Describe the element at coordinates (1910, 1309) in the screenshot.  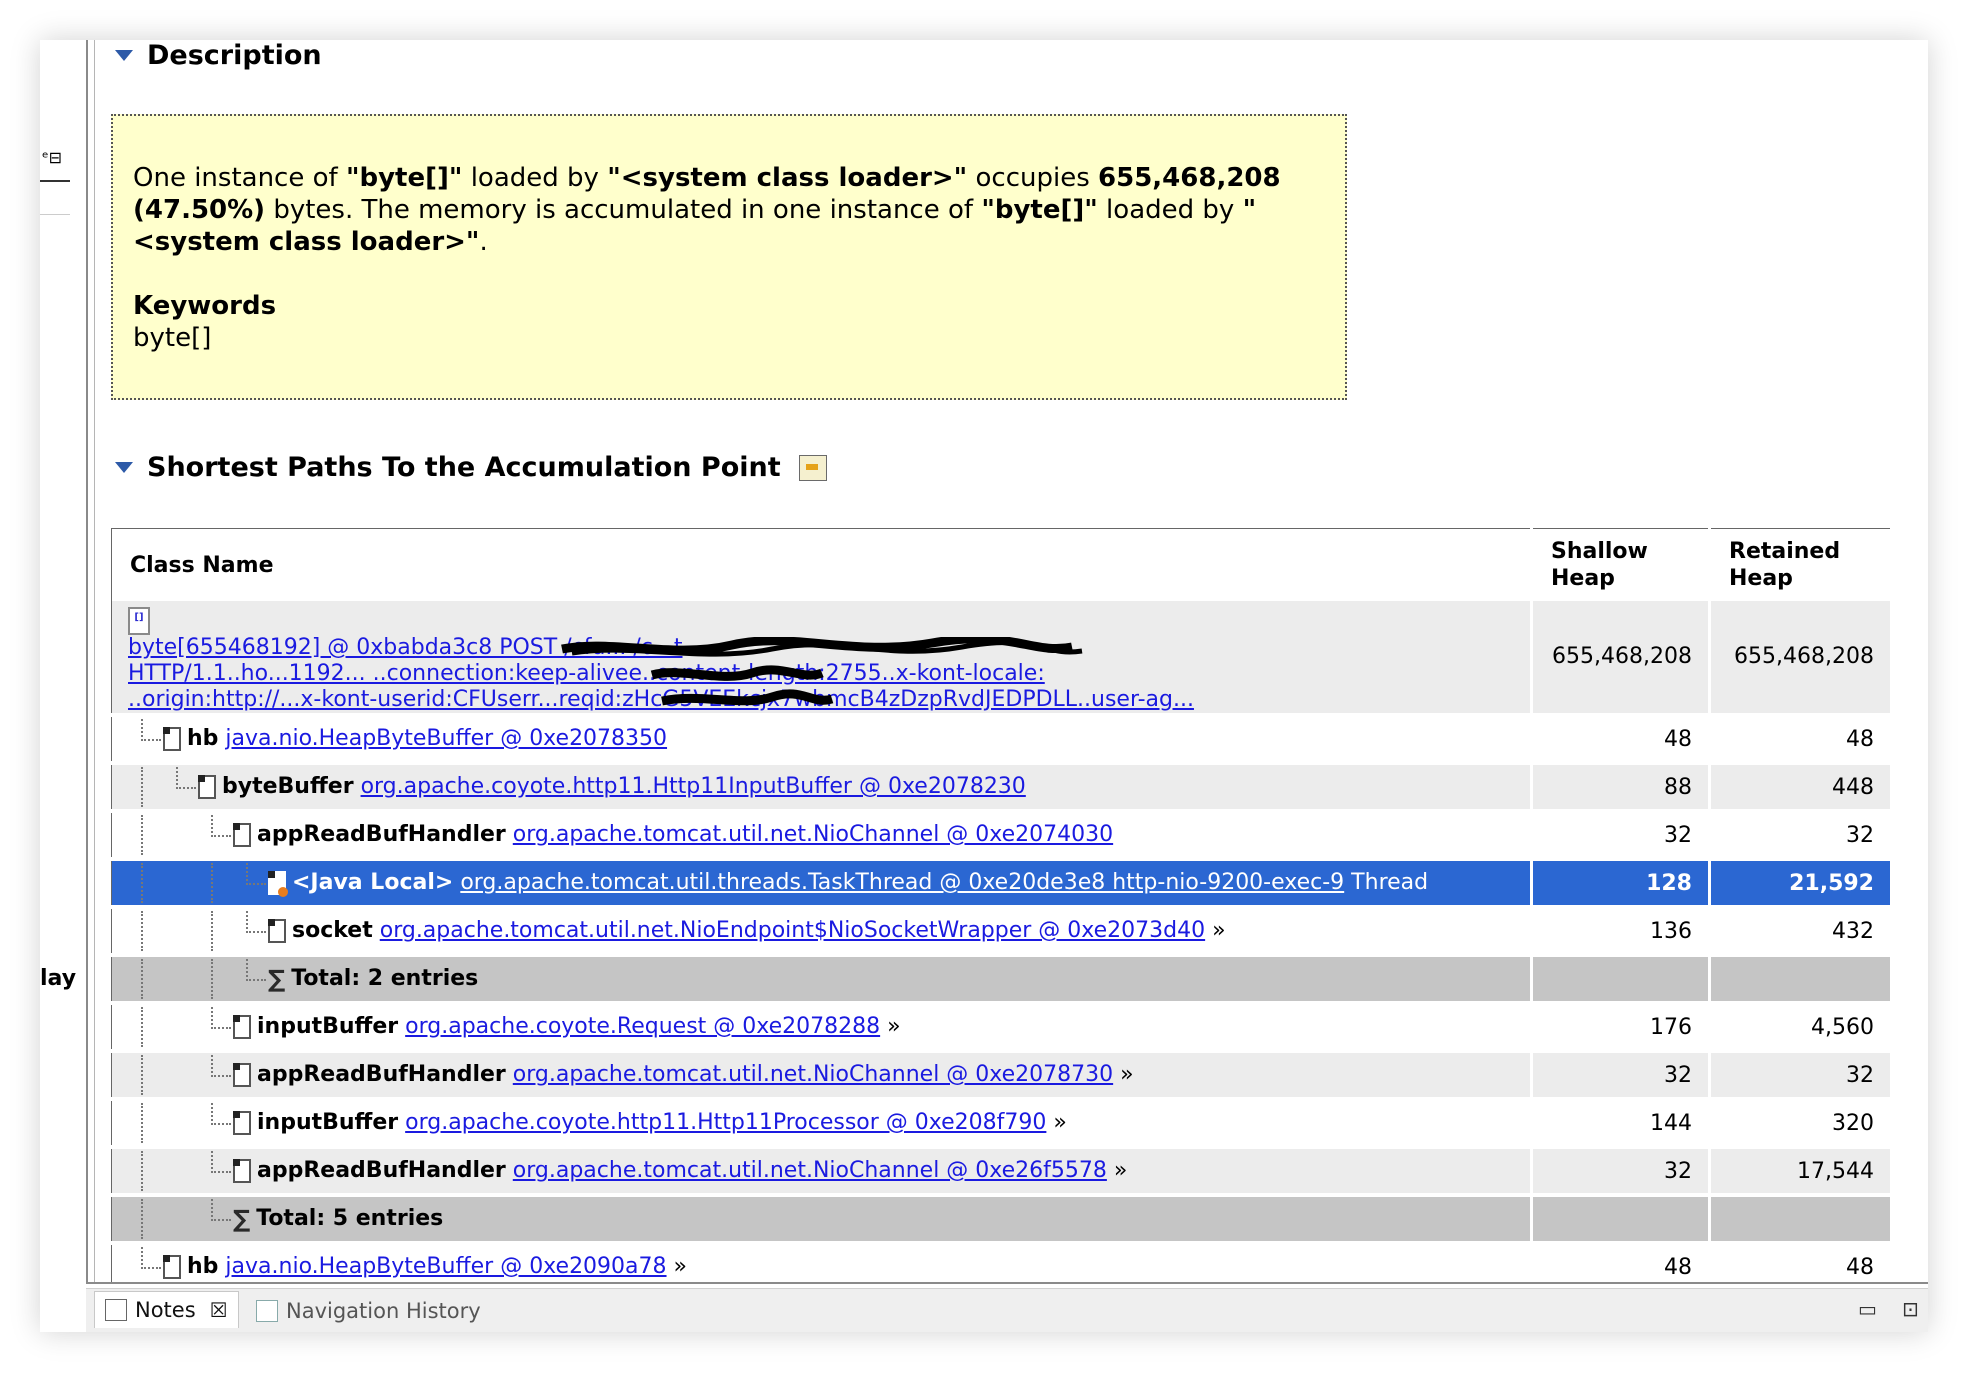
I see `maximize-icon: ⊡` at that location.